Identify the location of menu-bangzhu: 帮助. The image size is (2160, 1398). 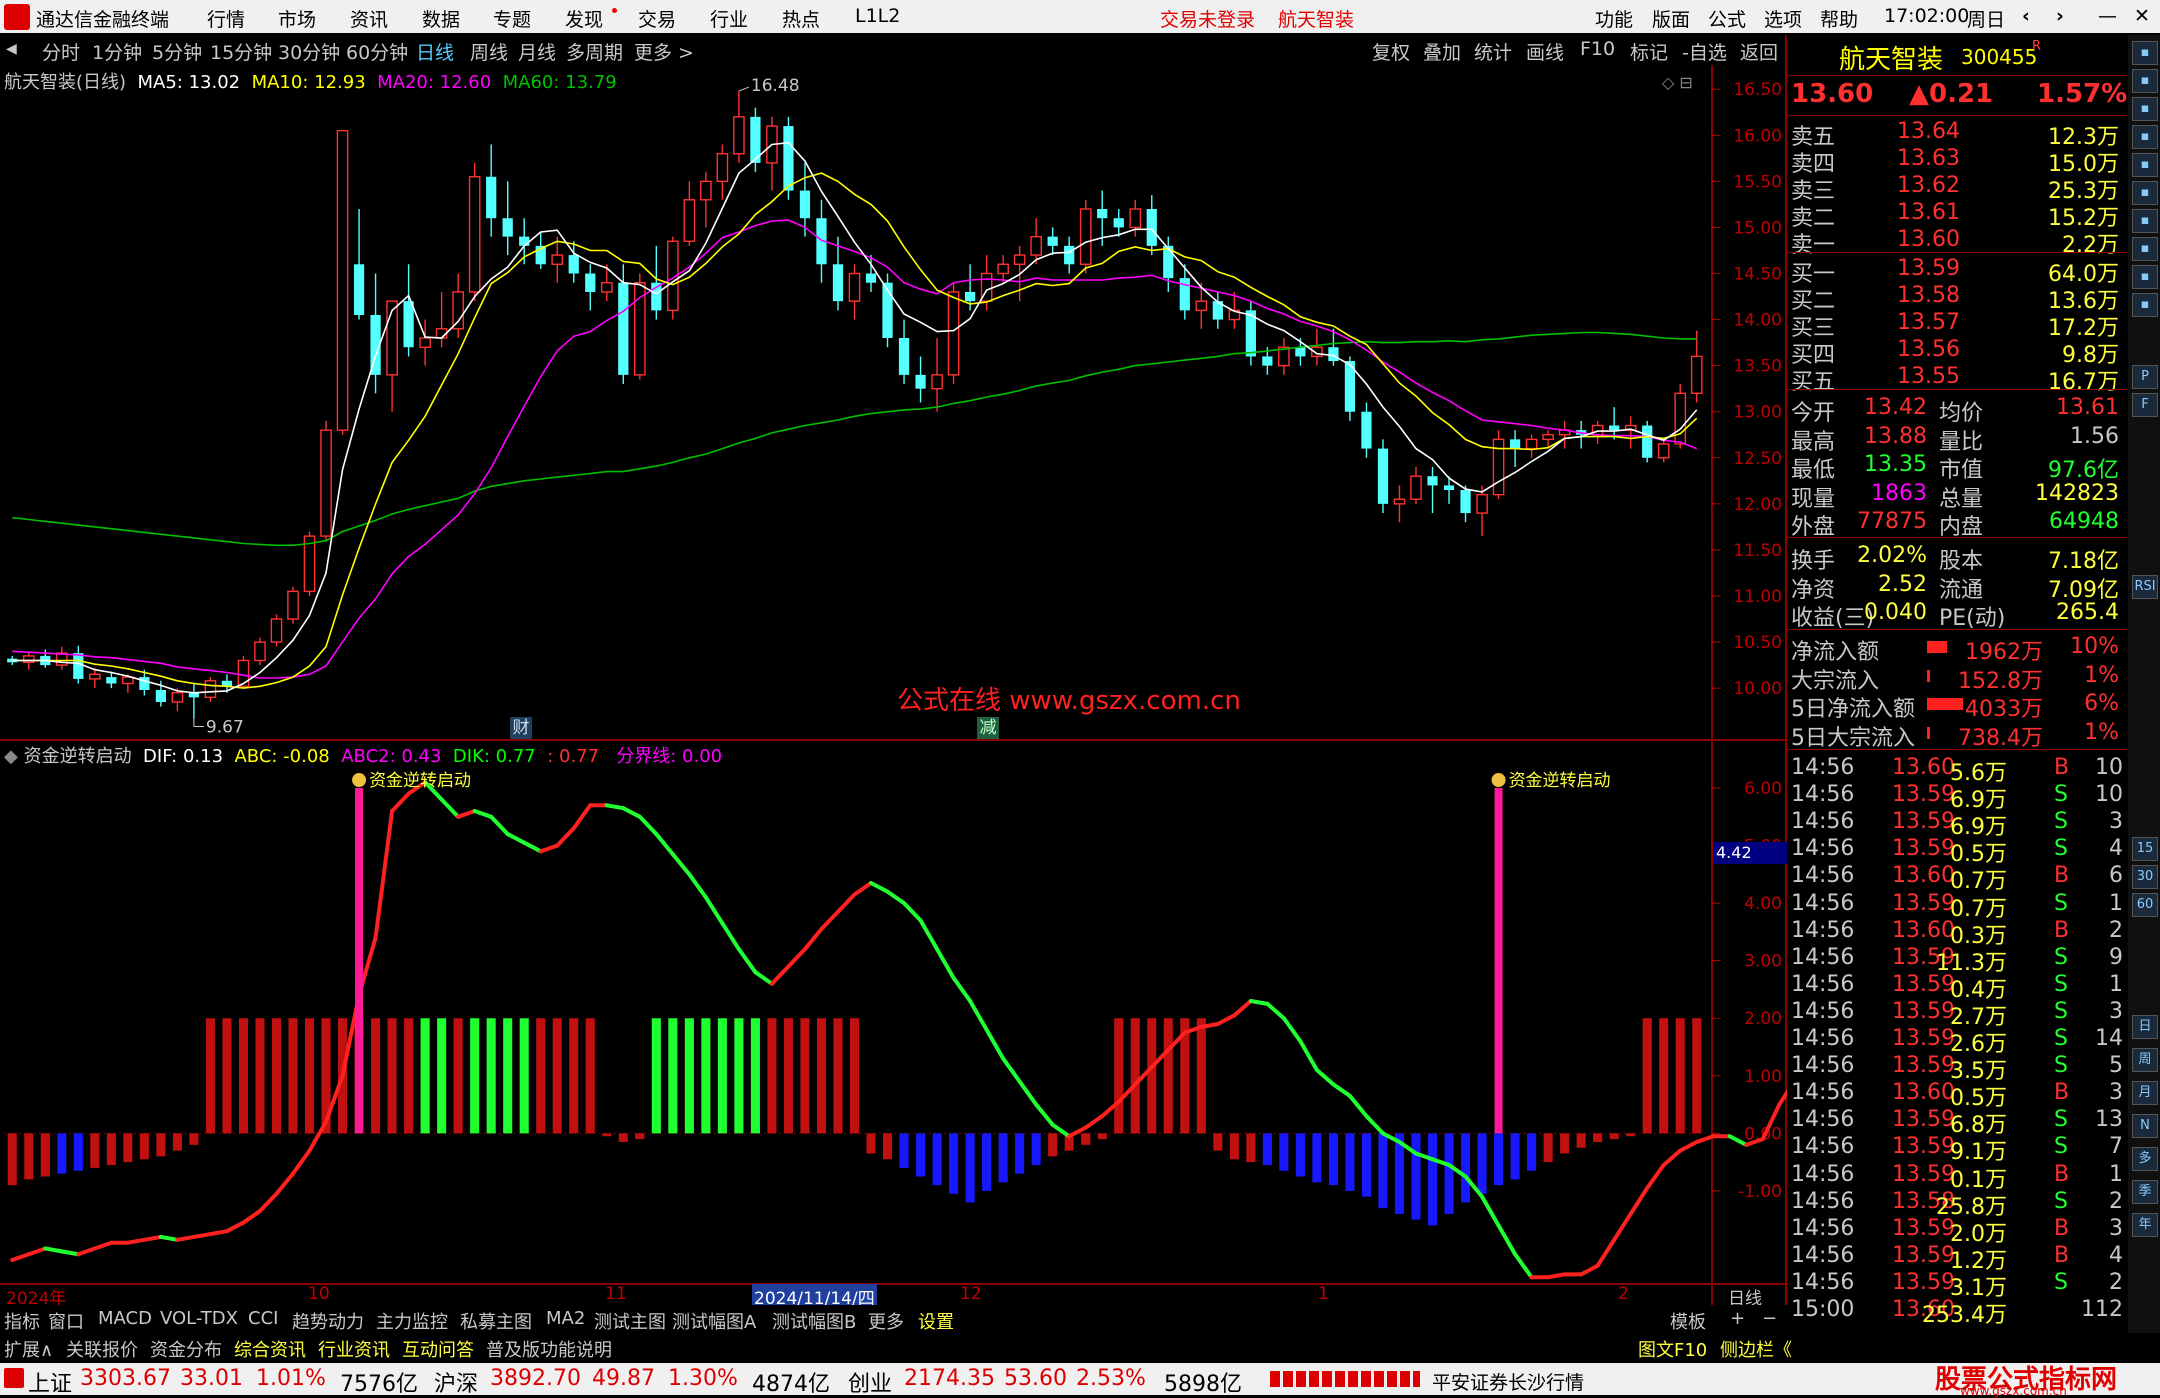
(1839, 18).